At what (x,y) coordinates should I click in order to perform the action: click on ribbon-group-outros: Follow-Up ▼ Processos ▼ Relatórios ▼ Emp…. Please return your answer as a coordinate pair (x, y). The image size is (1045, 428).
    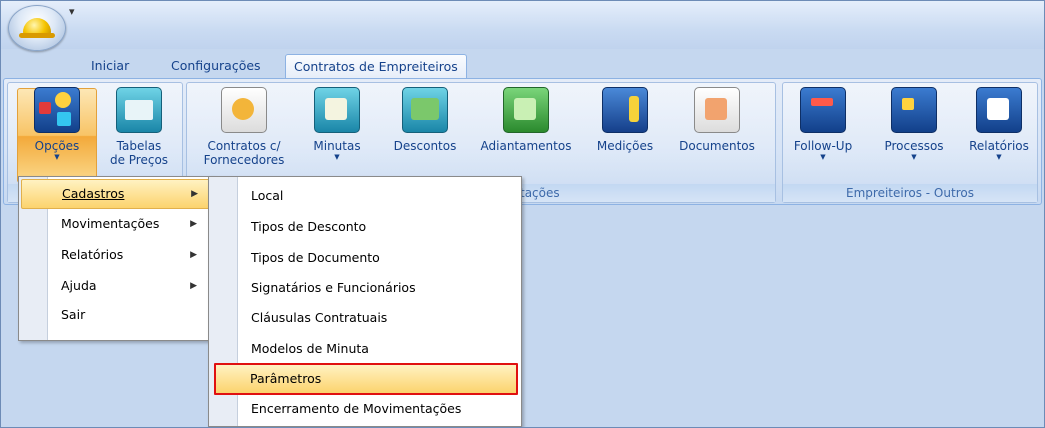
    Looking at the image, I should click on (910, 142).